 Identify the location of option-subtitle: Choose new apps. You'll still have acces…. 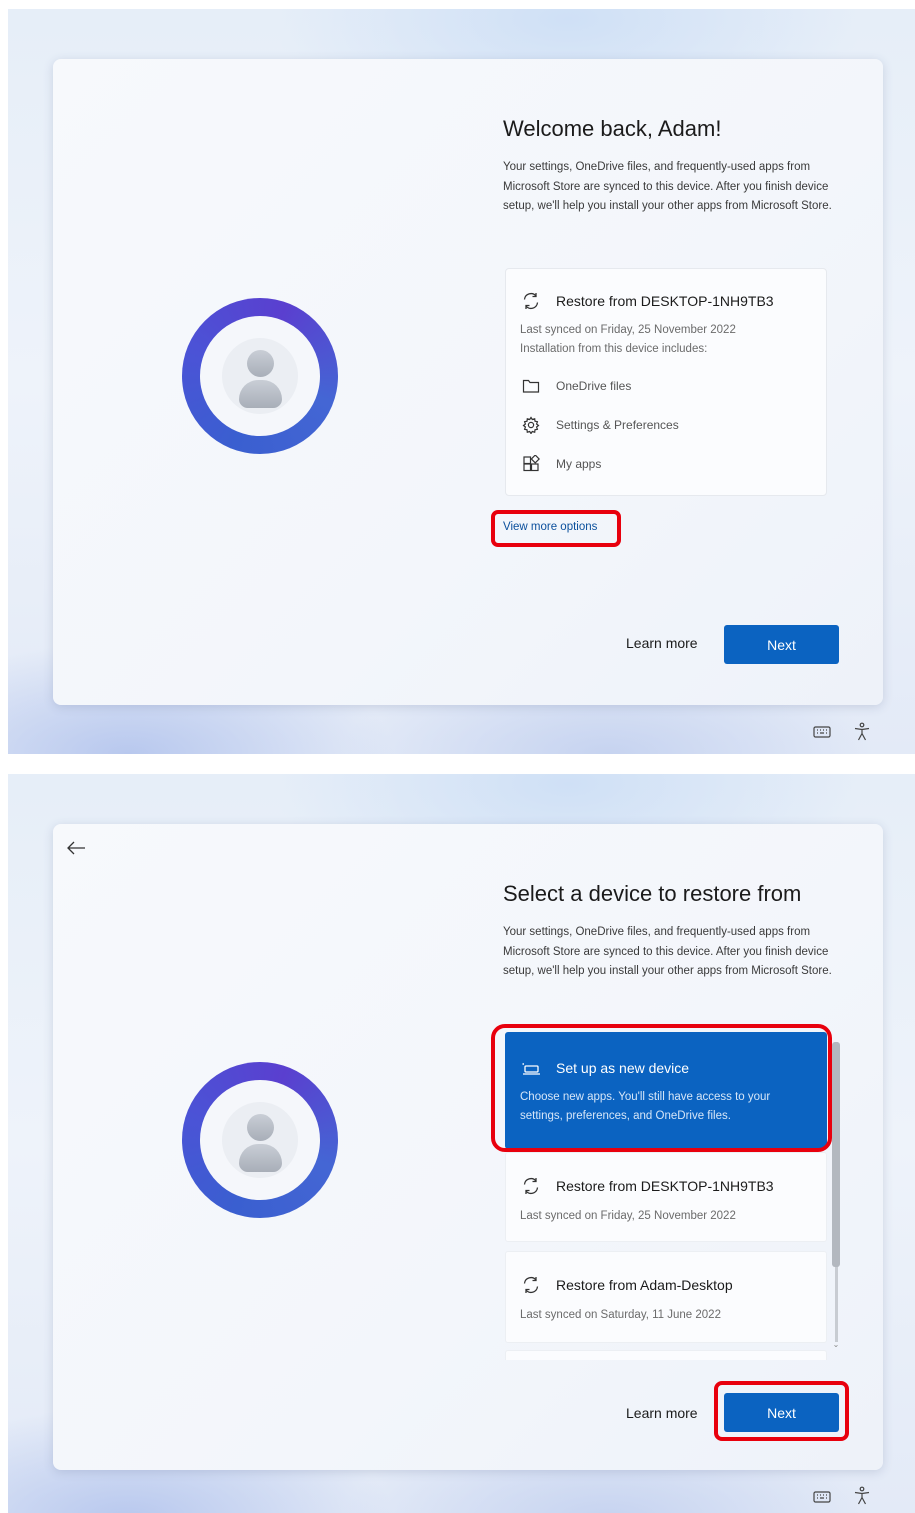
(645, 1106).